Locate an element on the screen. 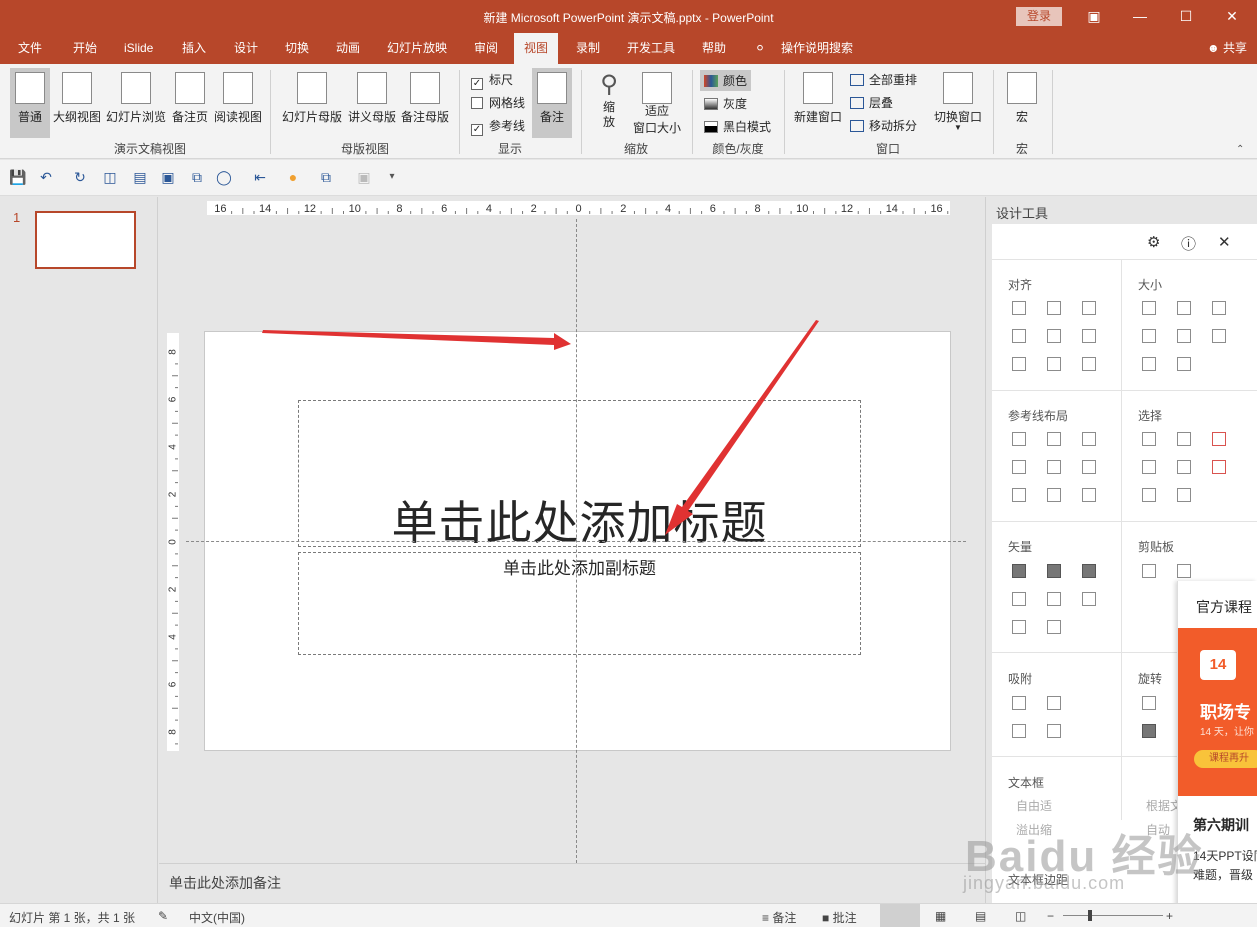  guide-hspace-icon is located at coordinates (1019, 495).